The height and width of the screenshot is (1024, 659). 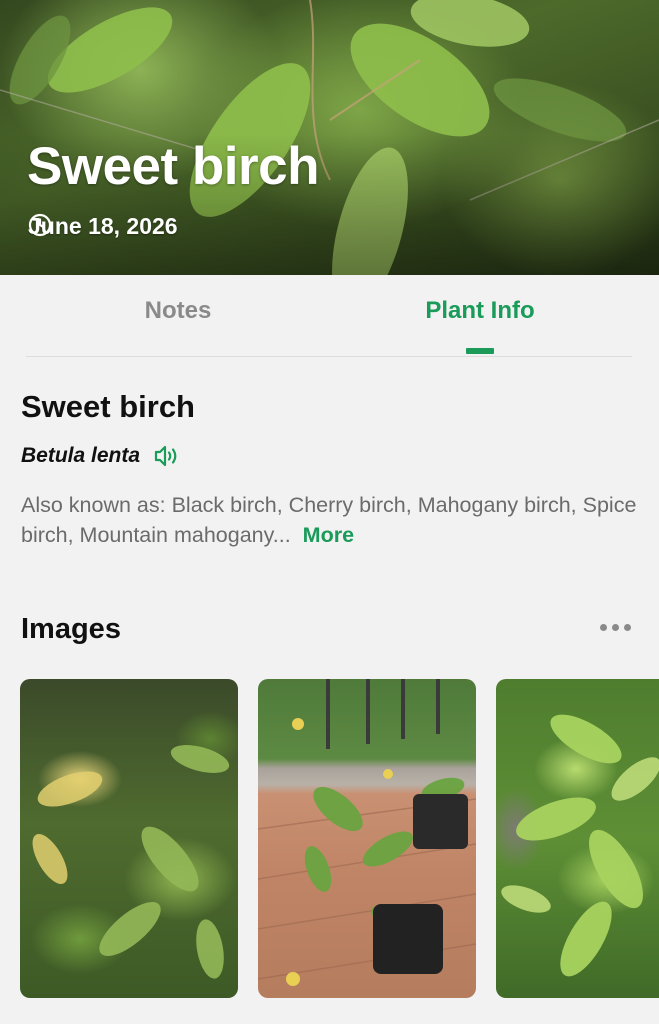 I want to click on tab-divider, so click(x=329, y=356).